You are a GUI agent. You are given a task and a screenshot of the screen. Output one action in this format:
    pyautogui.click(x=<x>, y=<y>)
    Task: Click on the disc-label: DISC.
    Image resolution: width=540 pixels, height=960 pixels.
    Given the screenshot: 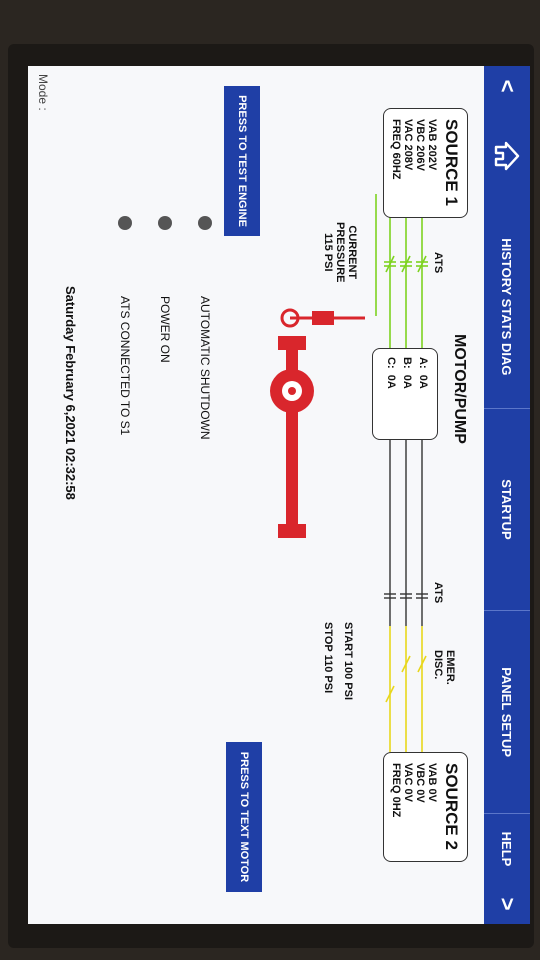 What is the action you would take?
    pyautogui.click(x=438, y=665)
    